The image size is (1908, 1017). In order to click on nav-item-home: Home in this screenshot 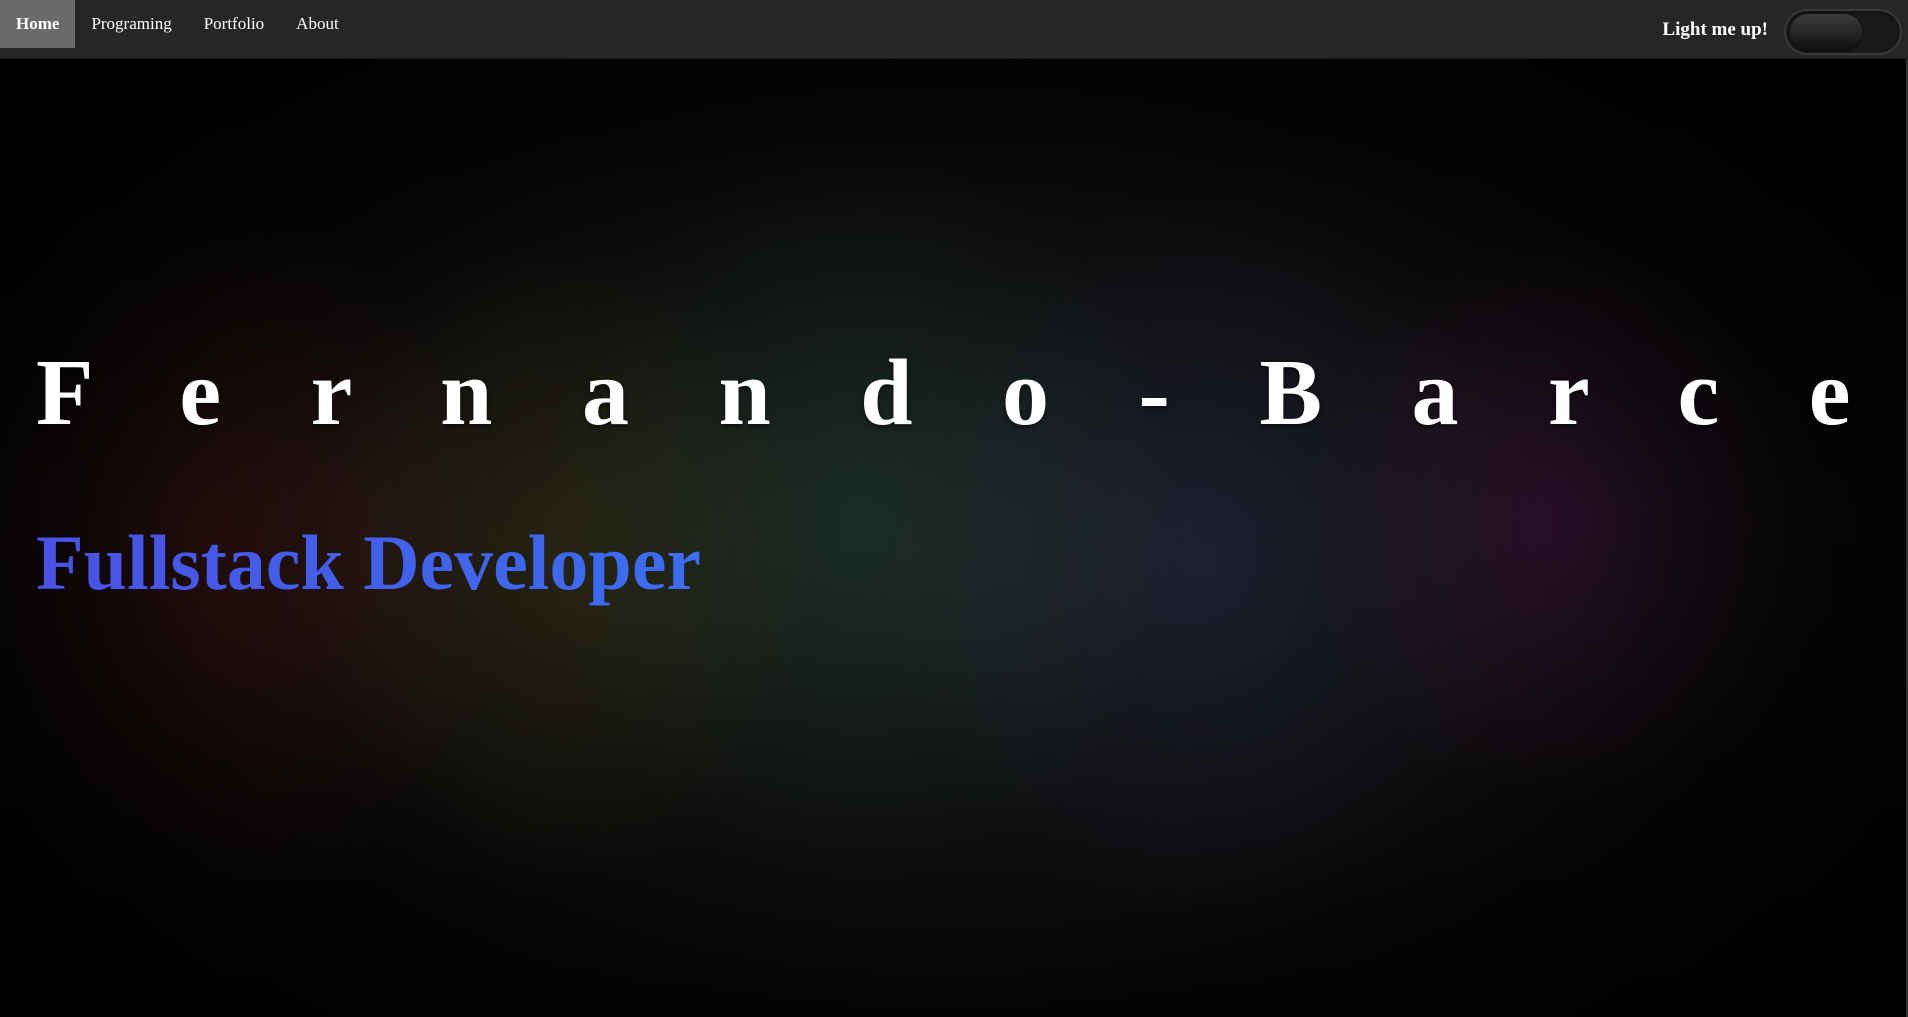, I will do `click(38, 24)`.